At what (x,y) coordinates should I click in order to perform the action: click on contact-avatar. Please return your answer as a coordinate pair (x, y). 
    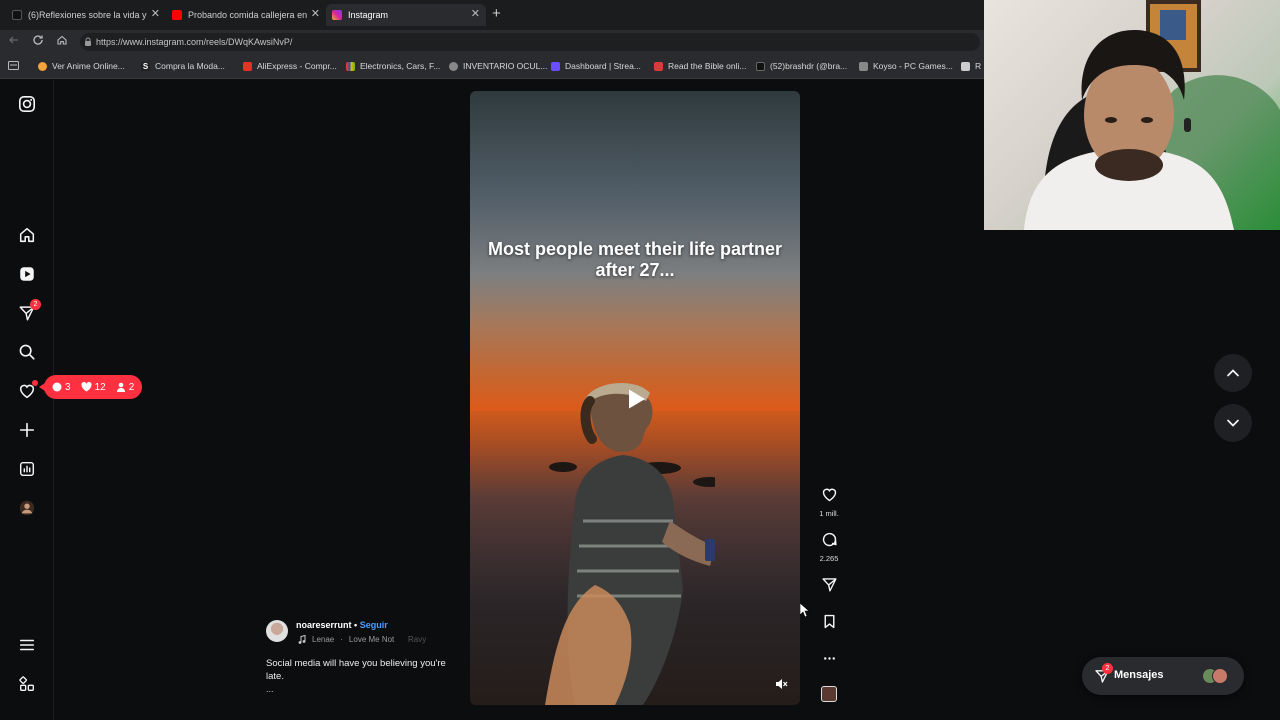
    Looking at the image, I should click on (1220, 676).